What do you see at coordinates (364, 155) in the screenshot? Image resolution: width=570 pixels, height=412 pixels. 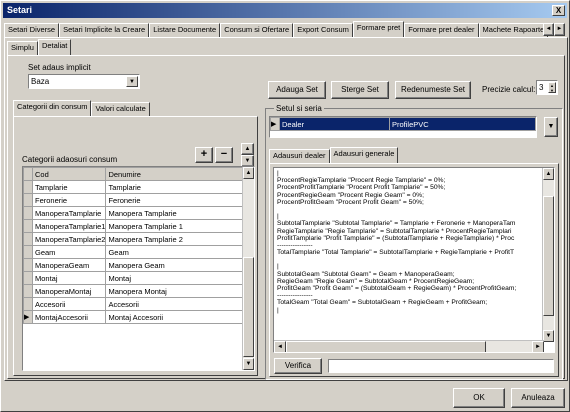 I see `right-tab-adausuri-generale: Adausuri generale` at bounding box center [364, 155].